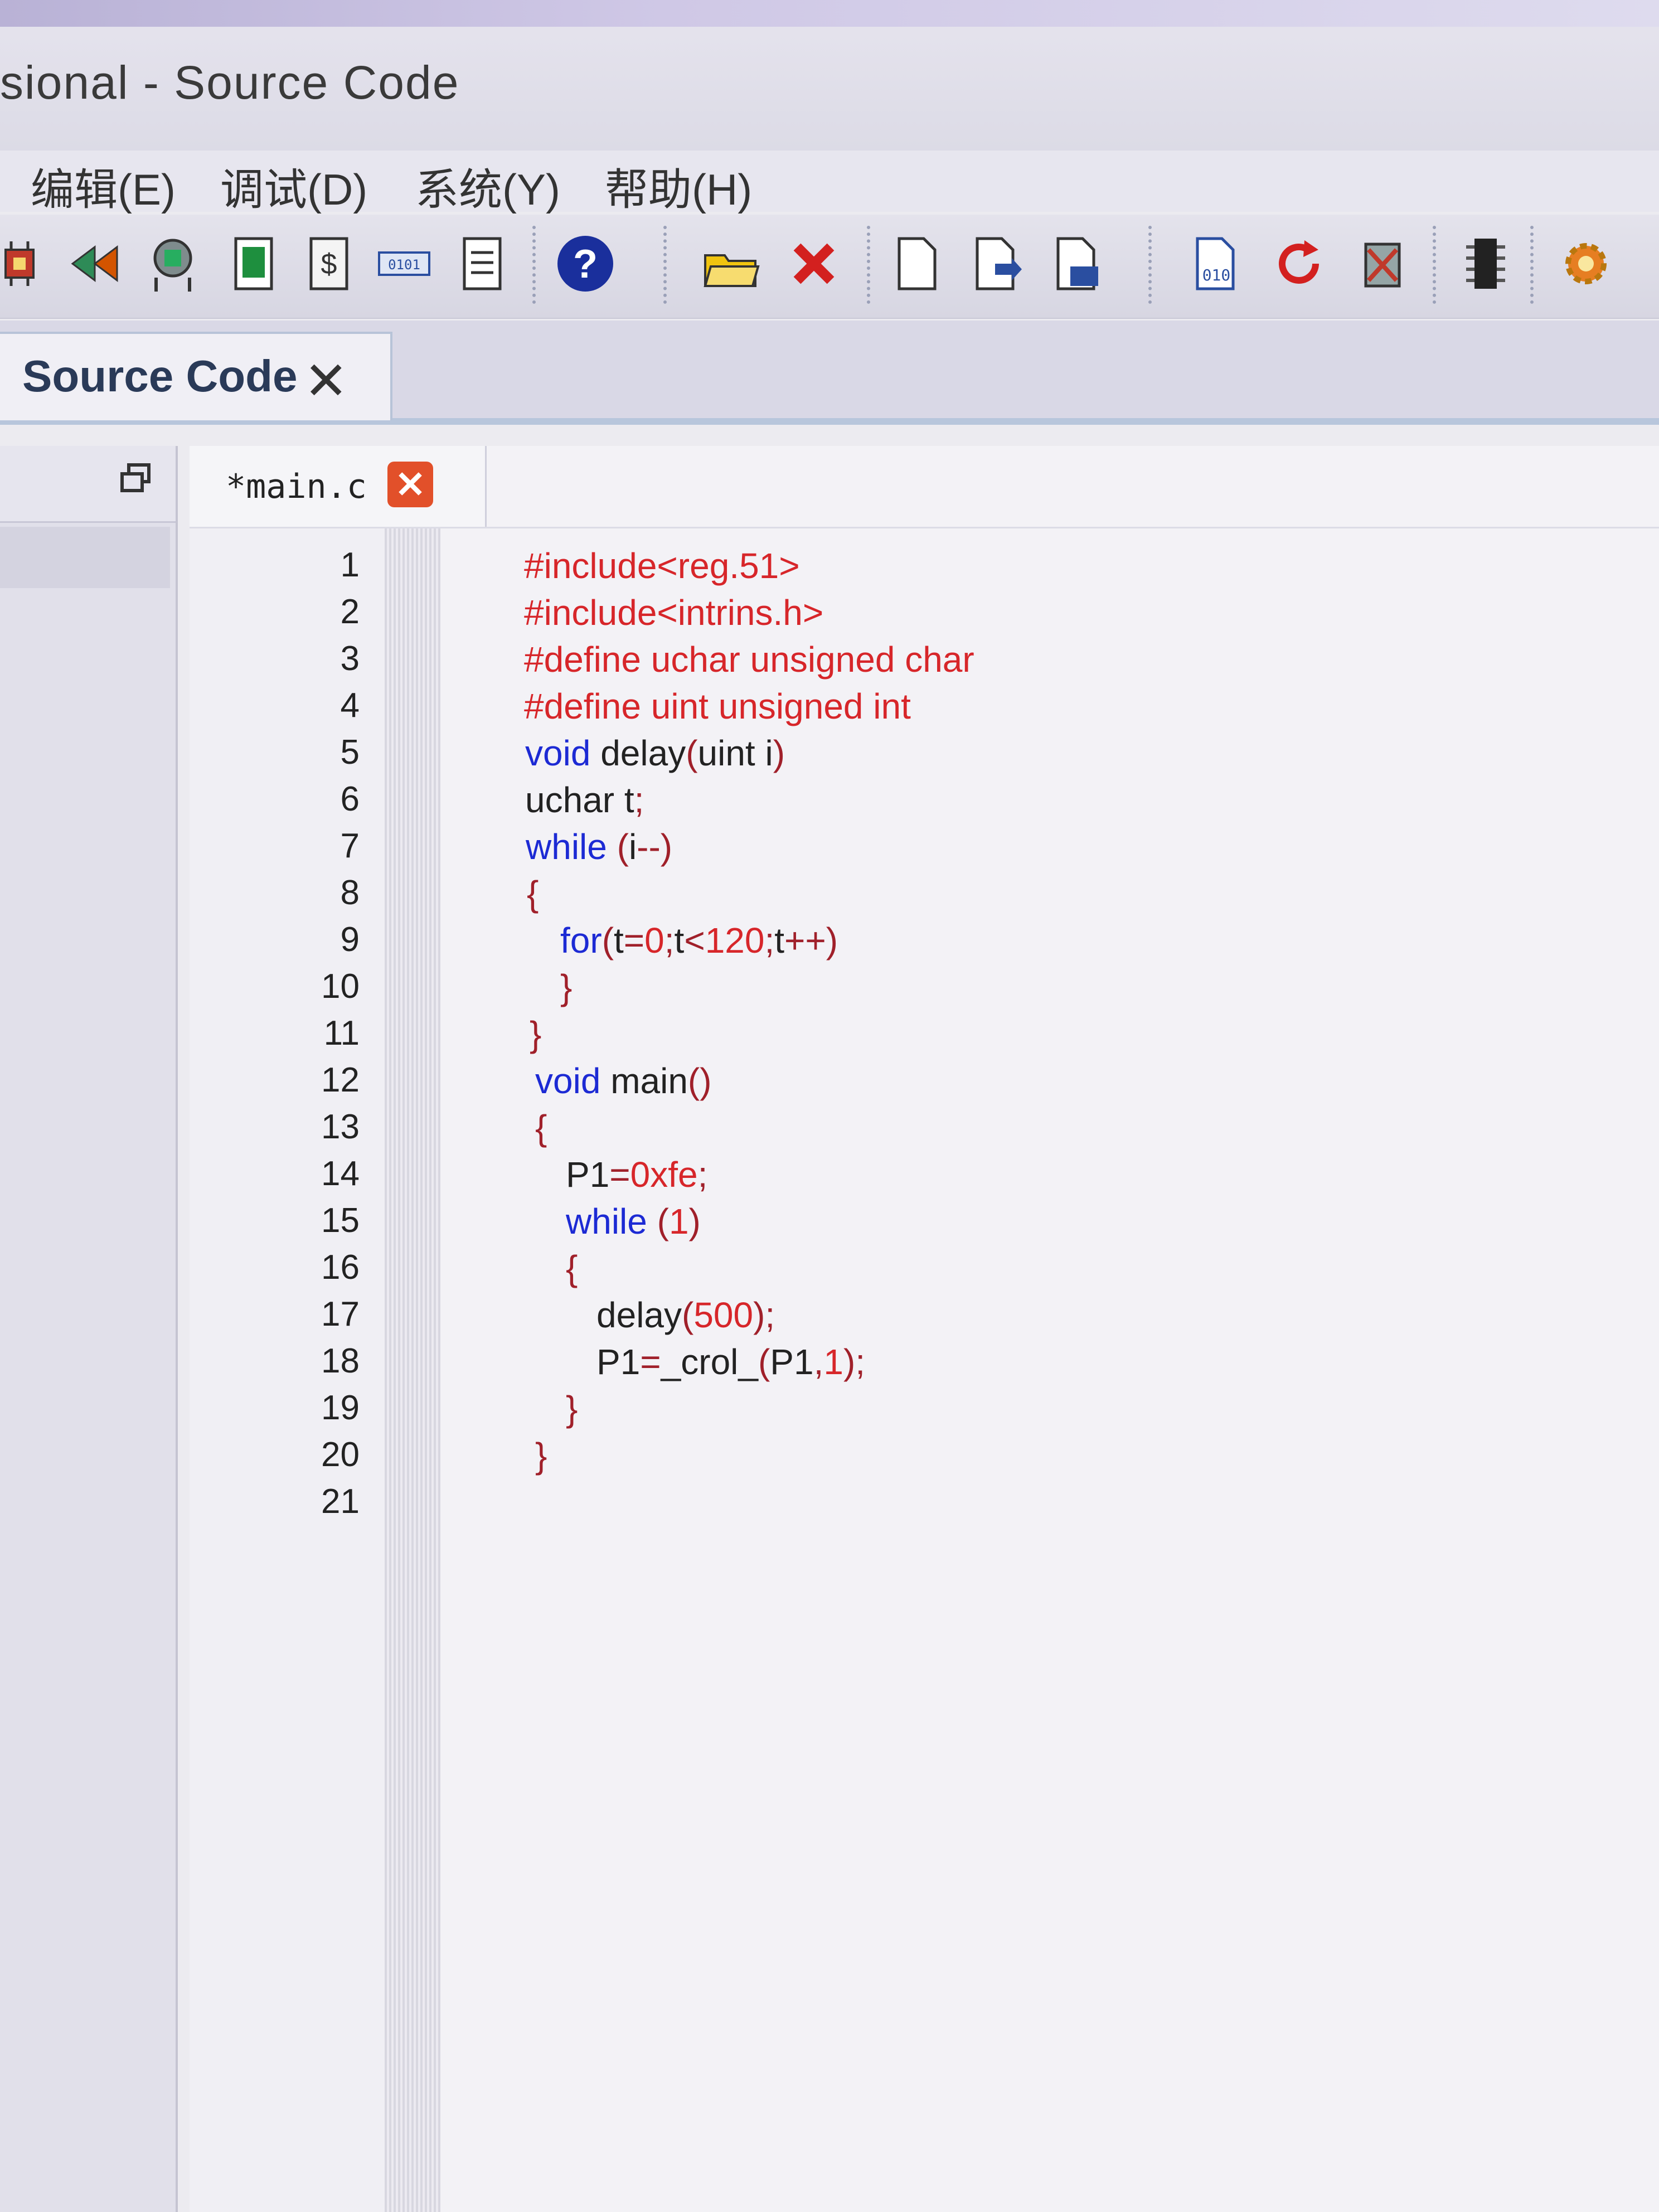  I want to click on rewind-icon, so click(94, 263).